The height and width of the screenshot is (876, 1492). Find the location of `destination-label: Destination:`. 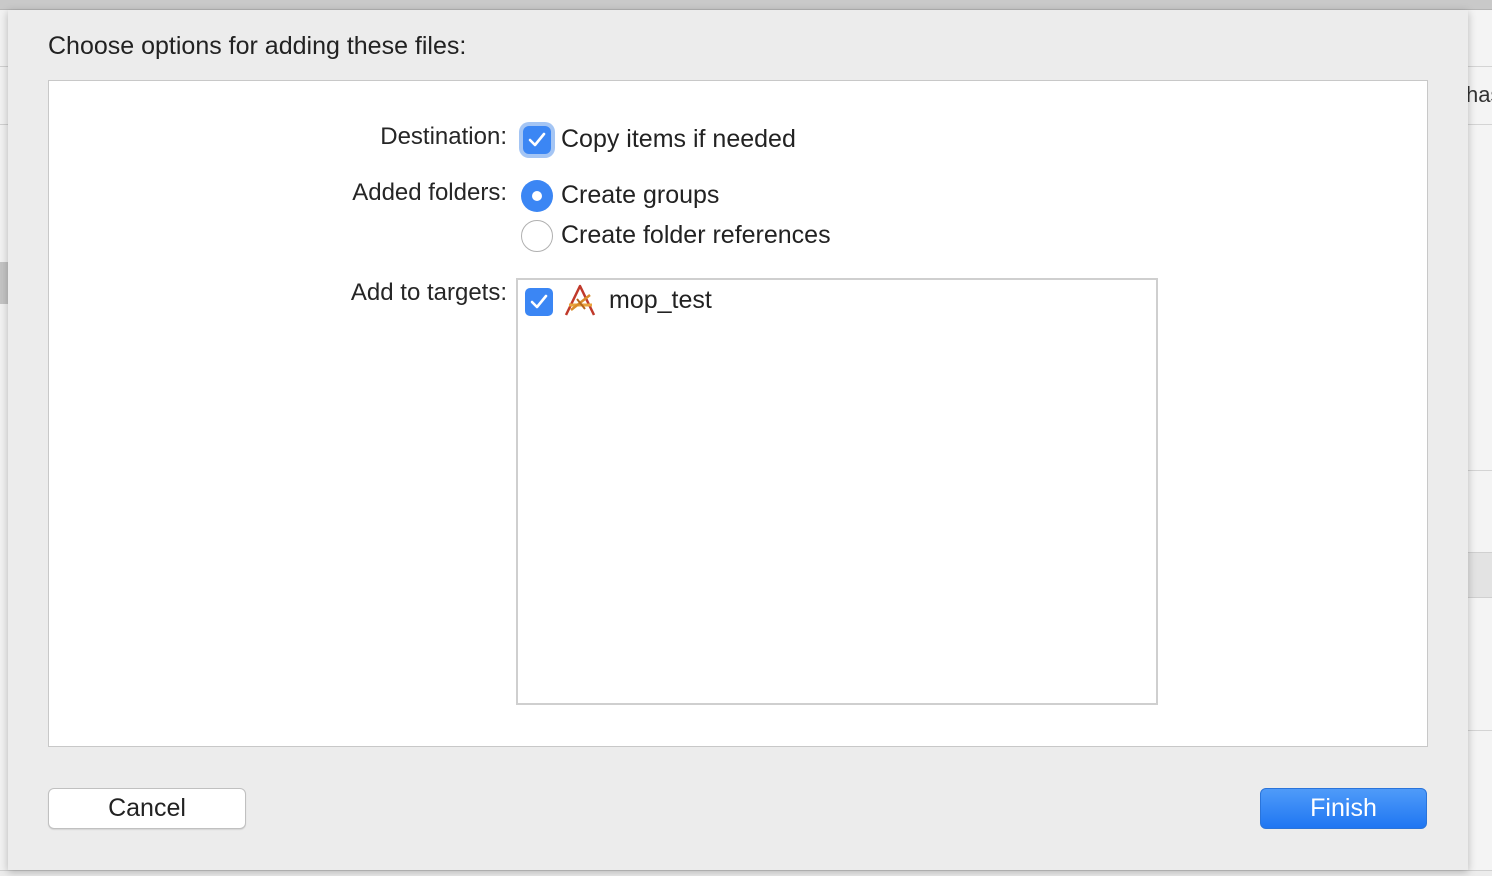

destination-label: Destination: is located at coordinates (443, 136).